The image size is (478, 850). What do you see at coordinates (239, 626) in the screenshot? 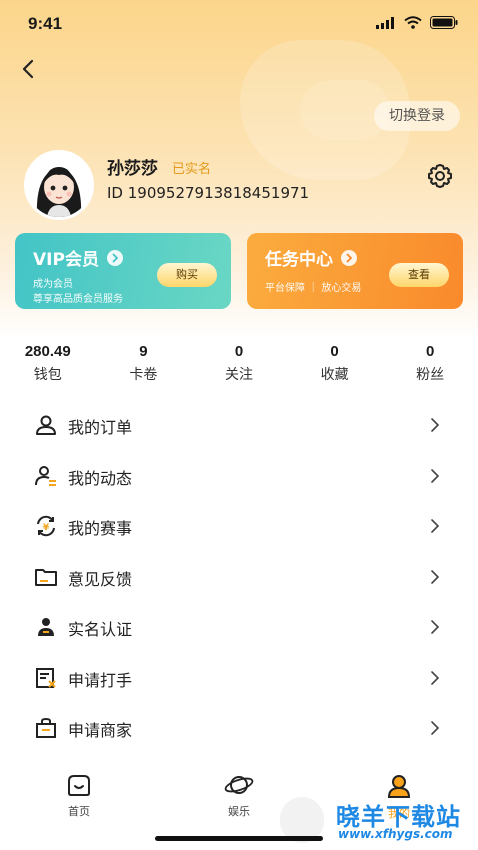
I see `menu-item-verification: 实名认证` at bounding box center [239, 626].